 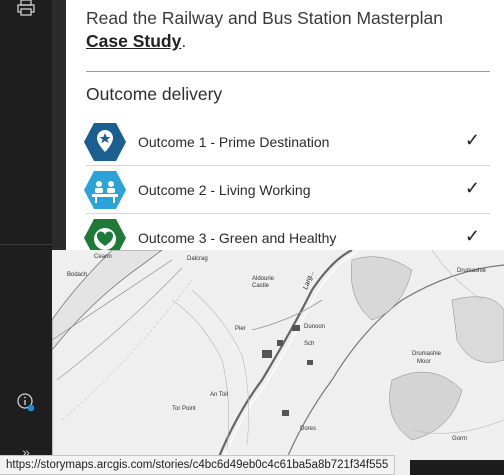 I want to click on outcome-item-green-healthy: Outcome 3 - Green and Healthy ✓, so click(x=286, y=232).